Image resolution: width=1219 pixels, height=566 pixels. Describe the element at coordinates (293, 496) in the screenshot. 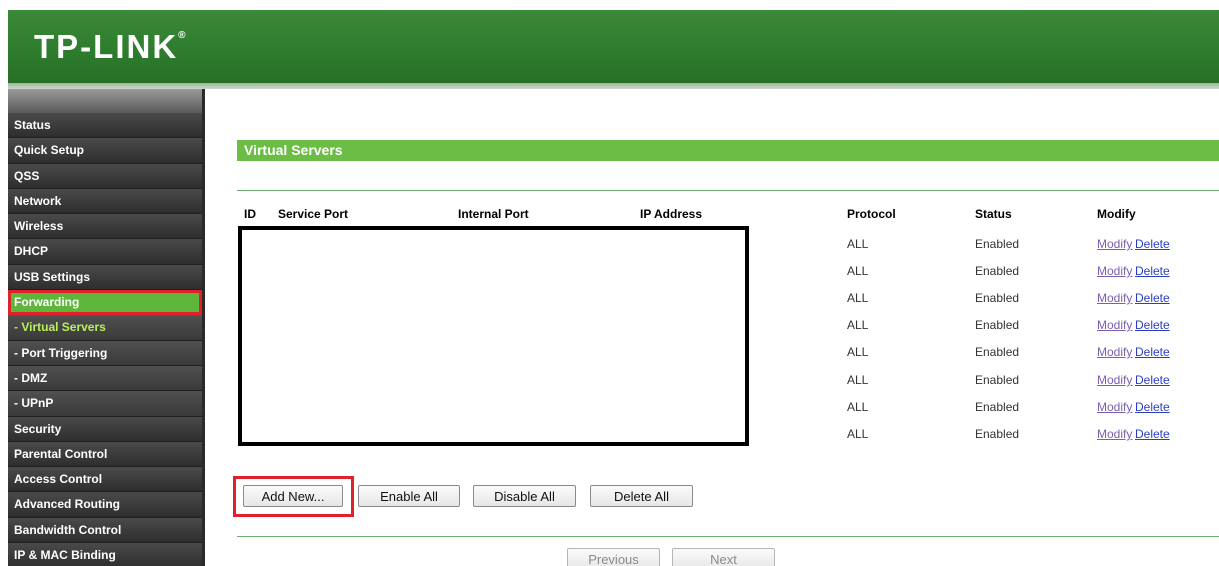

I see `add-new-highlight` at that location.